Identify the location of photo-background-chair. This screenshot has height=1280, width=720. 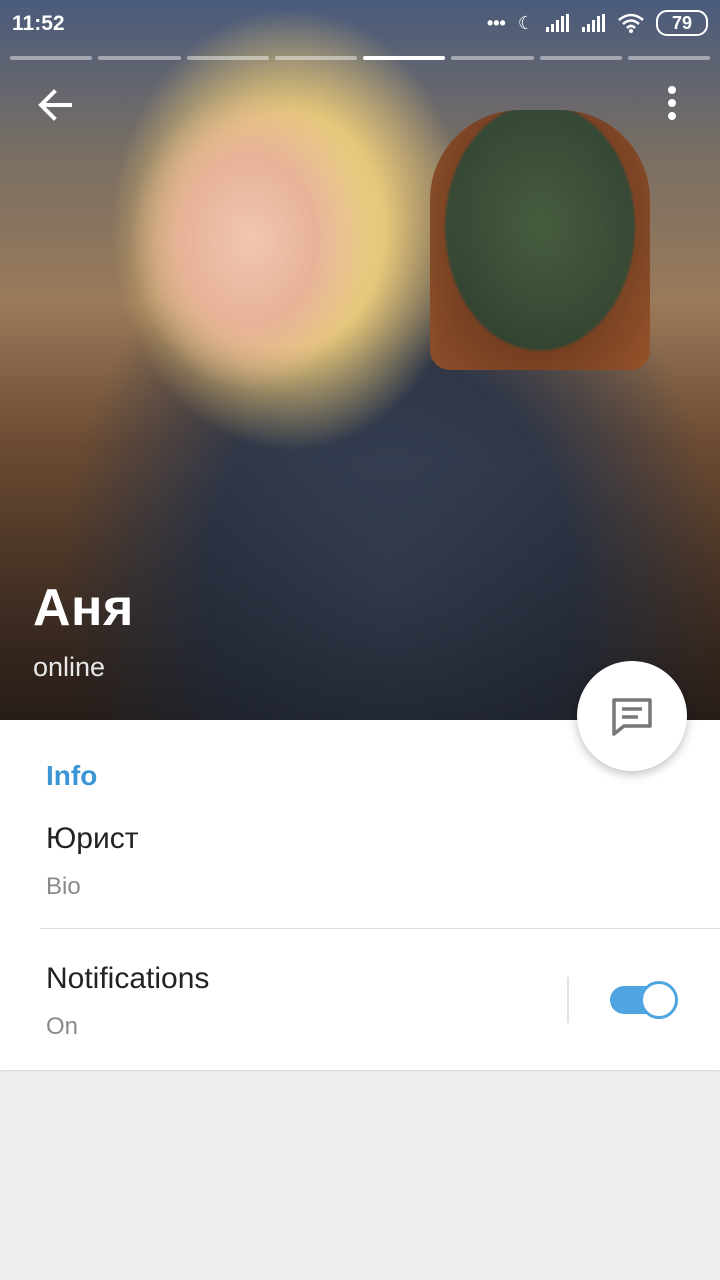
(540, 240).